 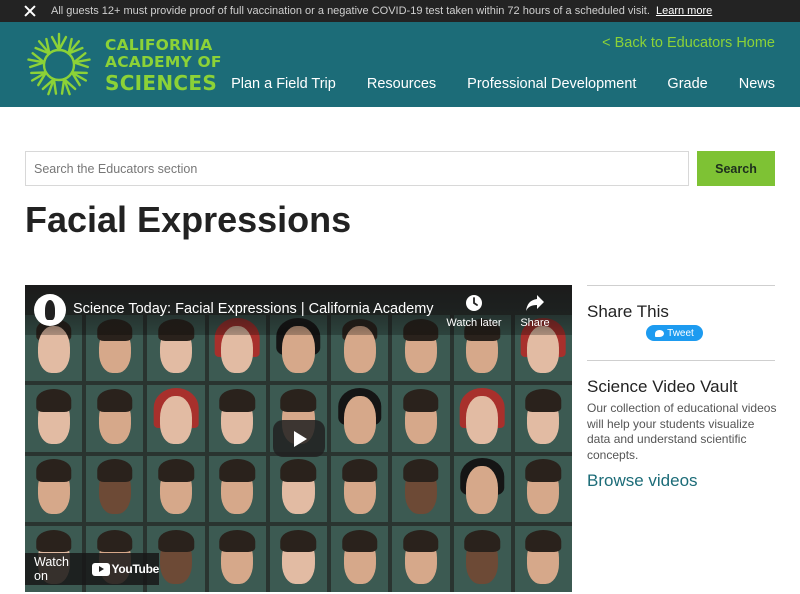 What do you see at coordinates (100, 569) in the screenshot?
I see `youtube-play-icon` at bounding box center [100, 569].